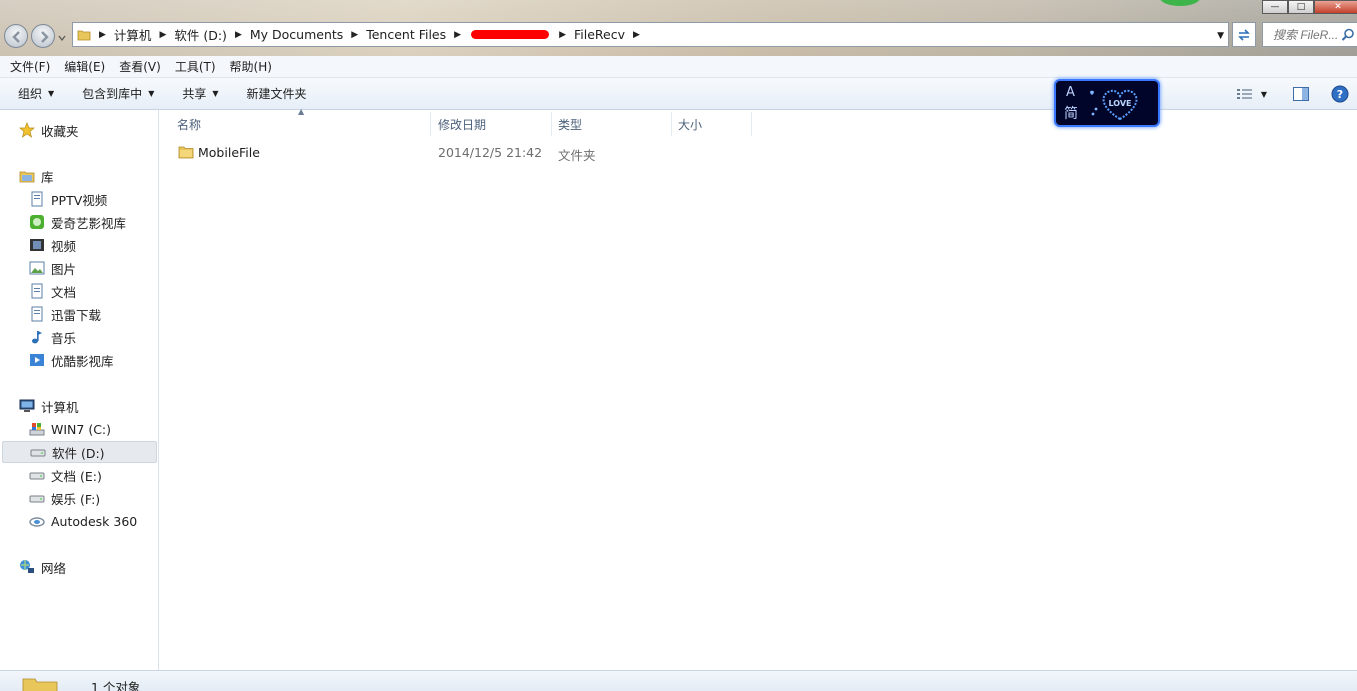 This screenshot has width=1357, height=691. What do you see at coordinates (89, 223) in the screenshot?
I see `nav-library-label: 爱奇艺影视库` at bounding box center [89, 223].